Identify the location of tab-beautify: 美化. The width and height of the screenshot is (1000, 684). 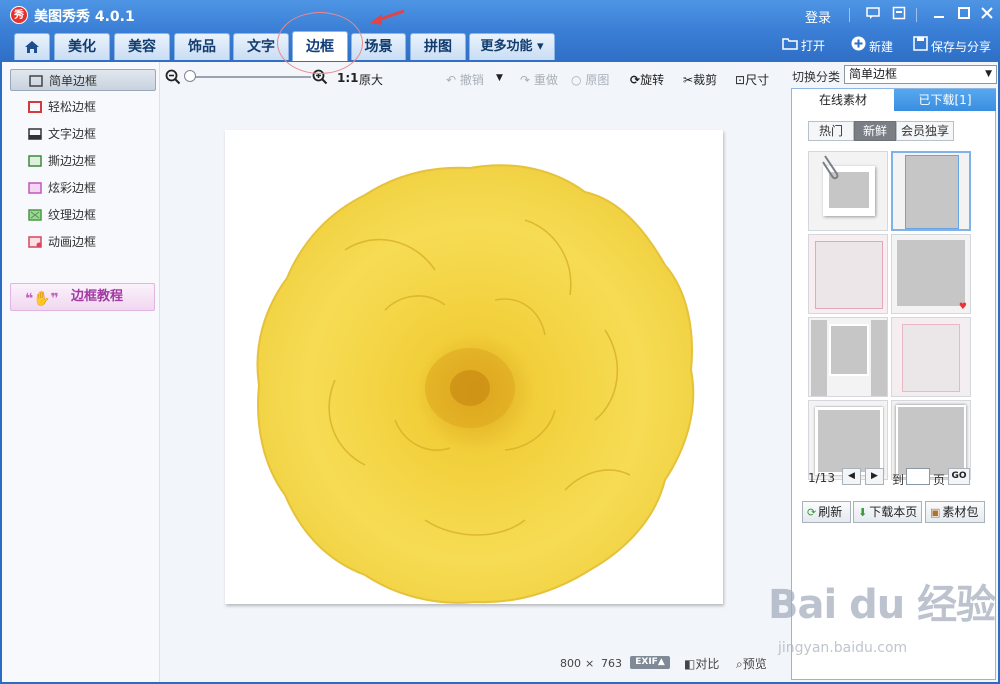
(82, 46).